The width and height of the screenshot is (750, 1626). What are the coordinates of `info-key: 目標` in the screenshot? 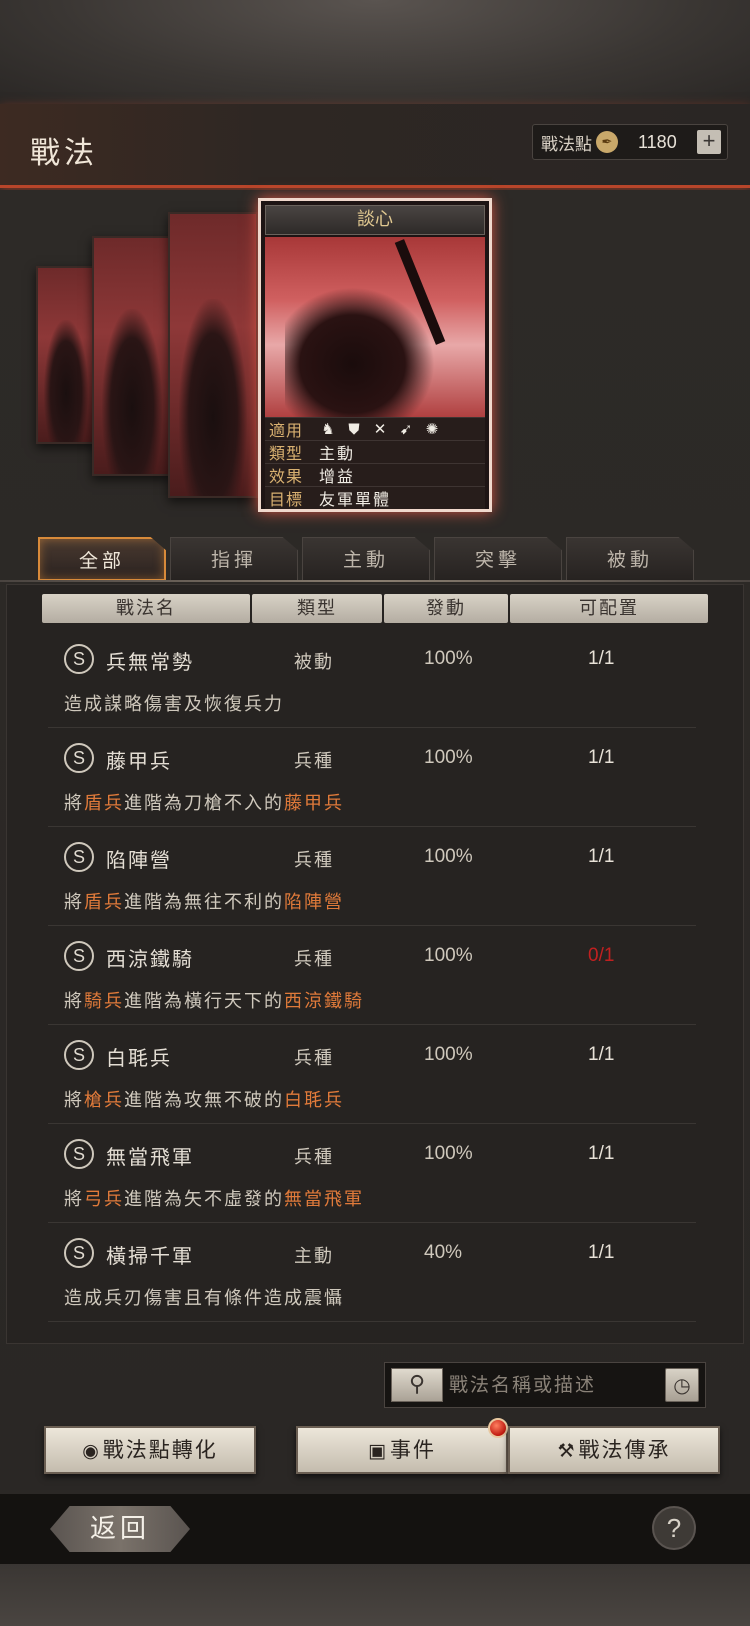 It's located at (286, 499).